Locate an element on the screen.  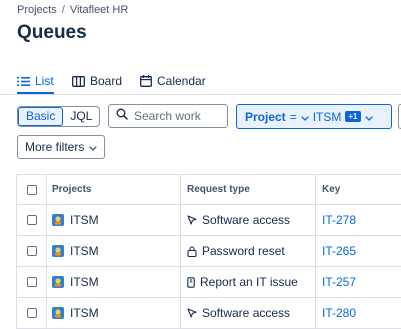
table-row: ITSM Software access IT-278 is located at coordinates (209, 220).